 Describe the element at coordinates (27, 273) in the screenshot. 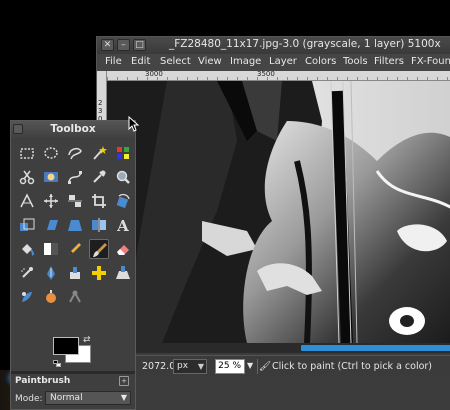

I see `airbrush-tool-icon` at that location.